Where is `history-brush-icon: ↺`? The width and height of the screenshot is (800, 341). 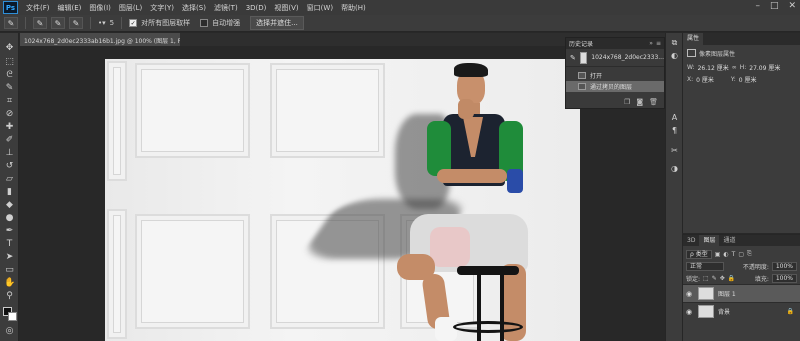
history-brush-icon: ↺ is located at coordinates (9, 166).